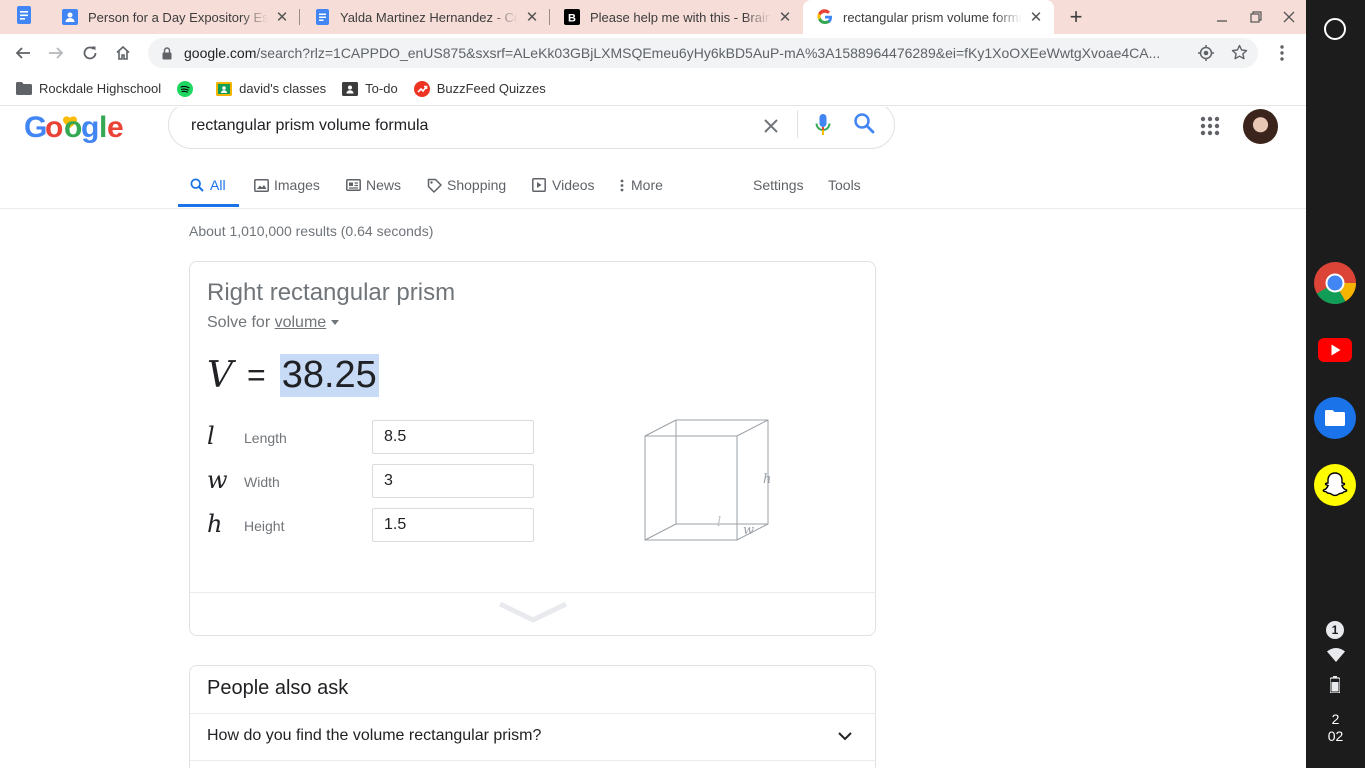  Describe the element at coordinates (539, 185) in the screenshot. I see `video-icon` at that location.